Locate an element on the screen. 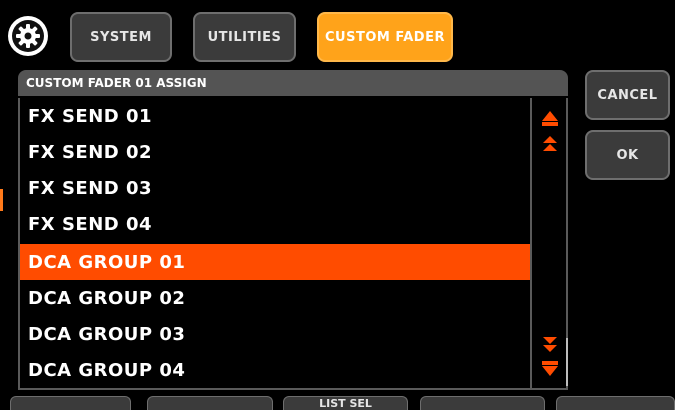 Image resolution: width=675 pixels, height=410 pixels. list-item: DCA GROUP 03 is located at coordinates (275, 334).